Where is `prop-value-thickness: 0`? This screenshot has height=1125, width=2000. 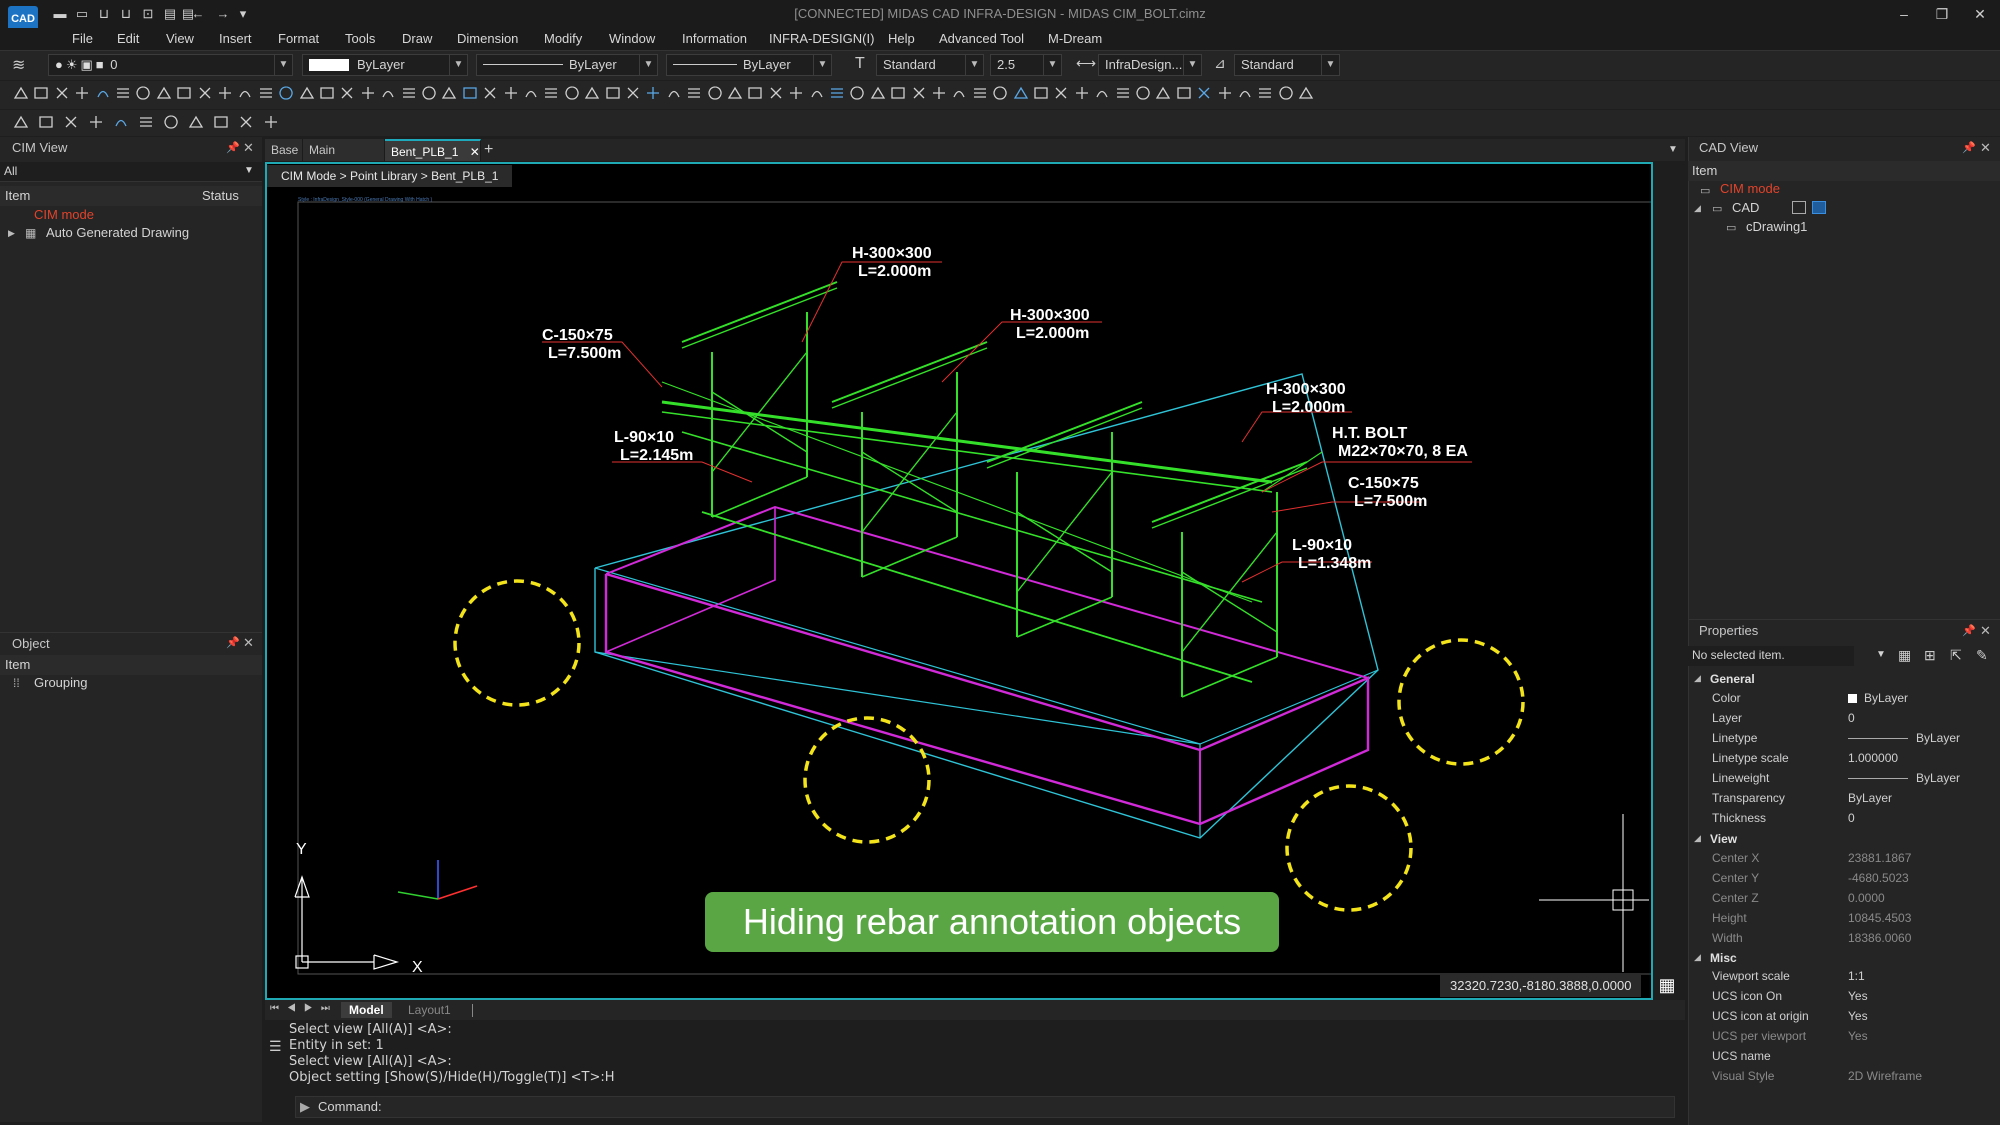 prop-value-thickness: 0 is located at coordinates (1851, 818).